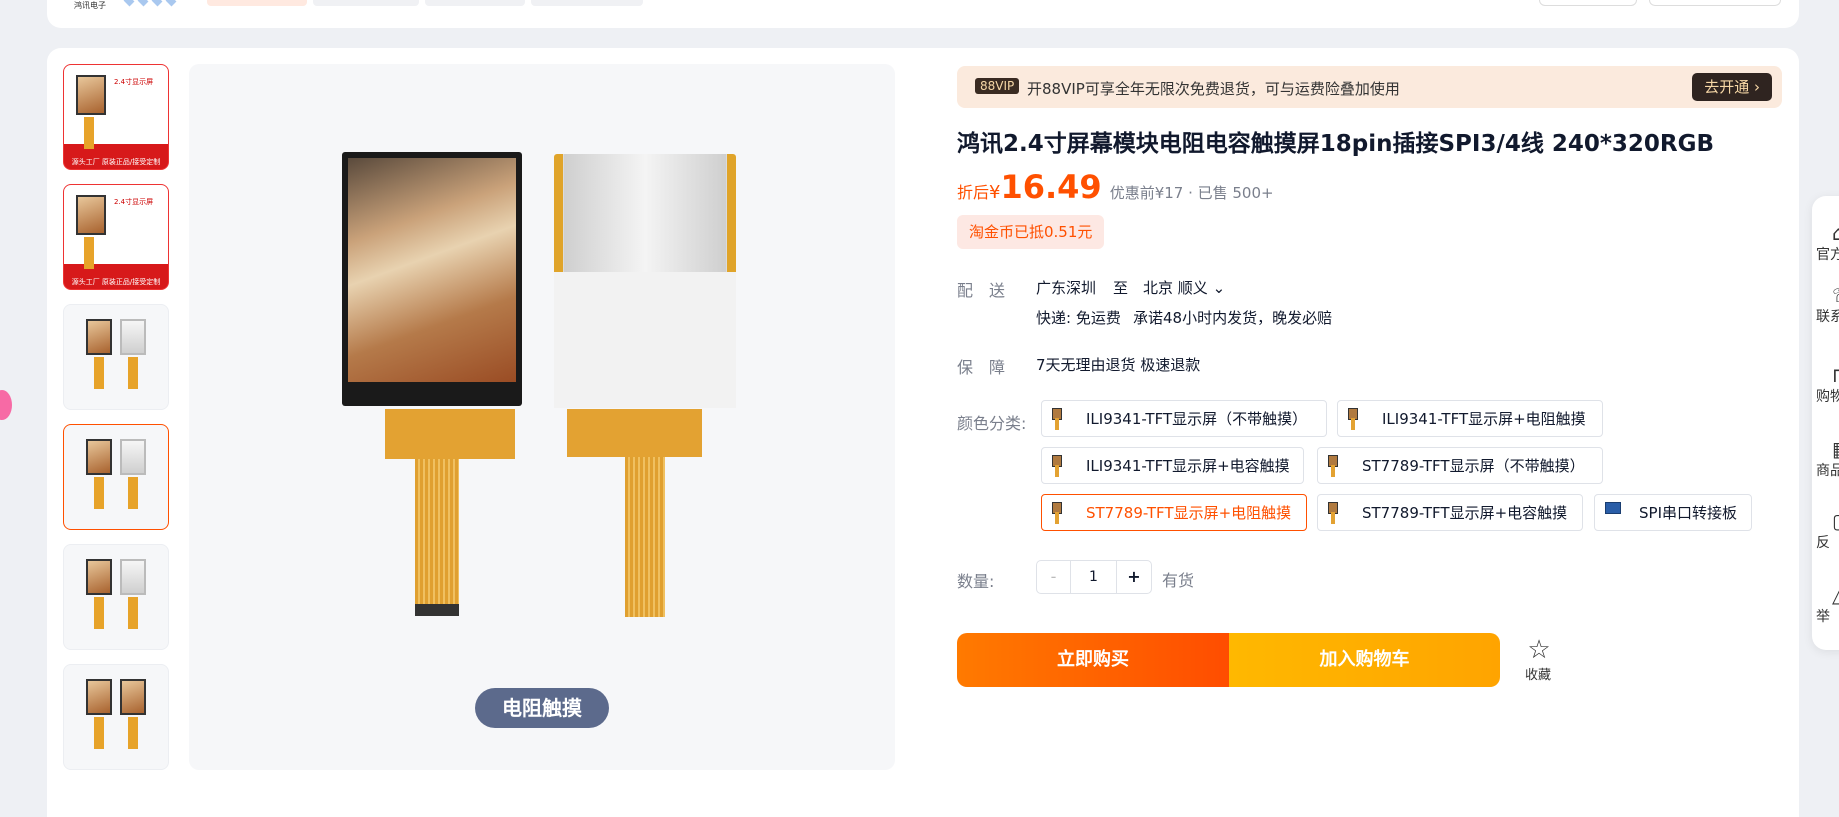 Image resolution: width=1839 pixels, height=817 pixels. I want to click on buy-now-button: 立即购买, so click(1093, 660).